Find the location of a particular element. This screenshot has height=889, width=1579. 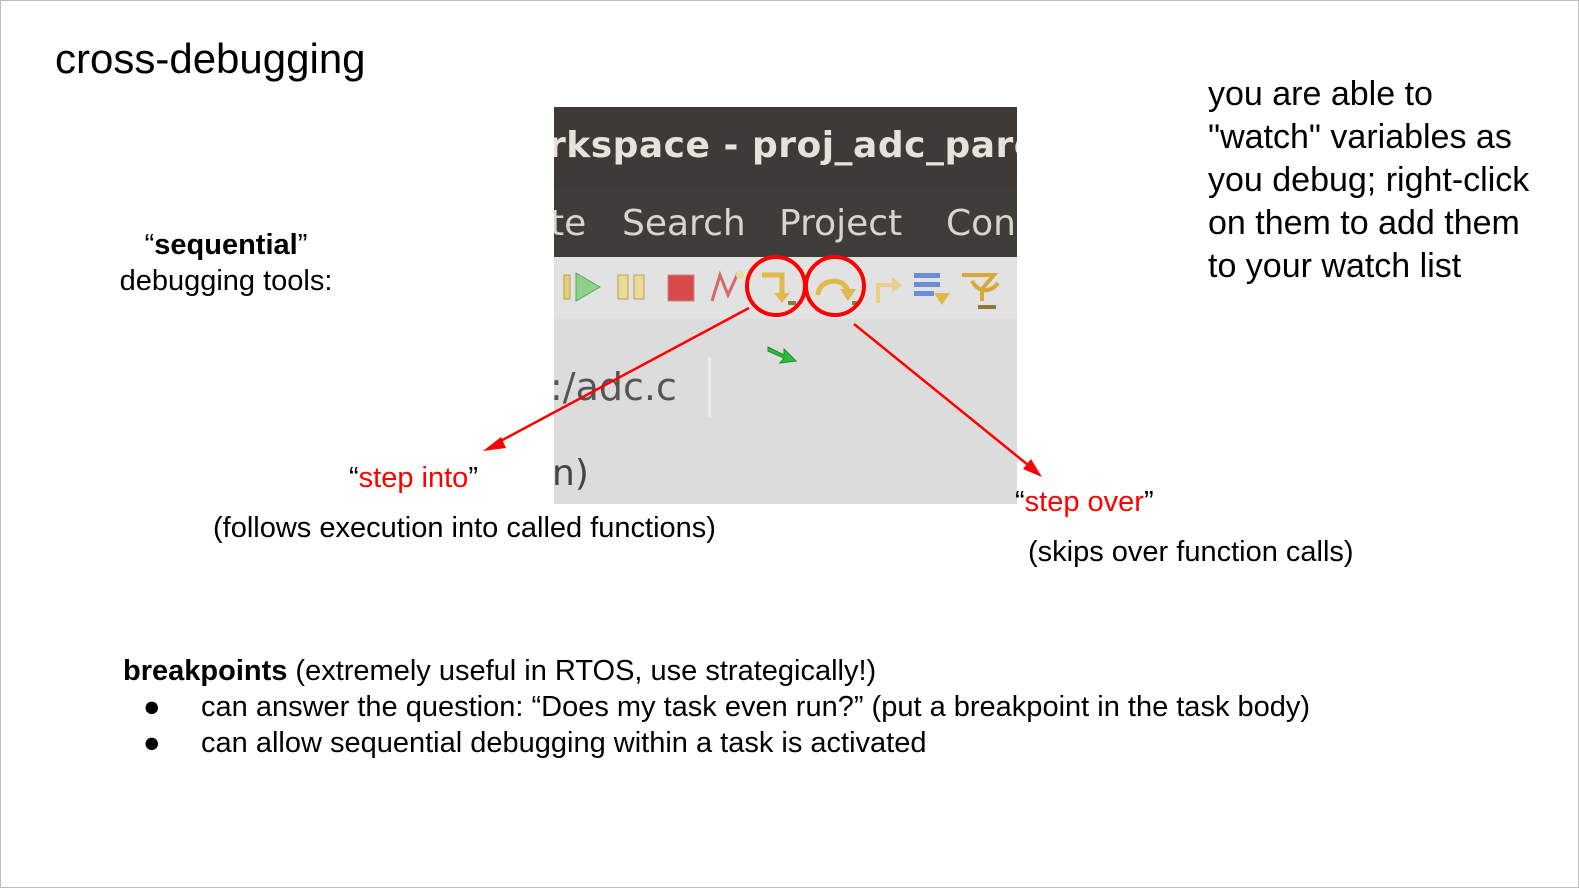

step-over-description: (skips over function calls) is located at coordinates (1191, 552).